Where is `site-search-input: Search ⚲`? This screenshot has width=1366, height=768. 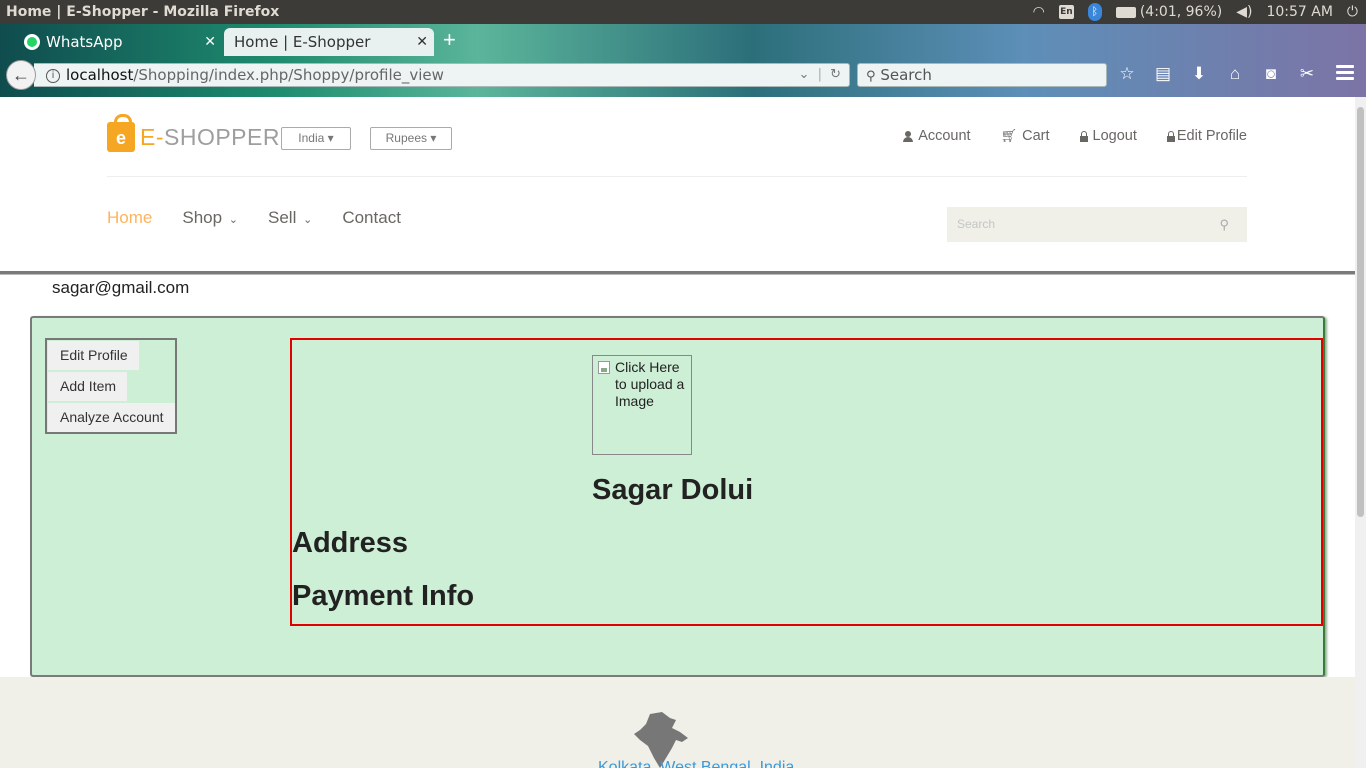 site-search-input: Search ⚲ is located at coordinates (1097, 224).